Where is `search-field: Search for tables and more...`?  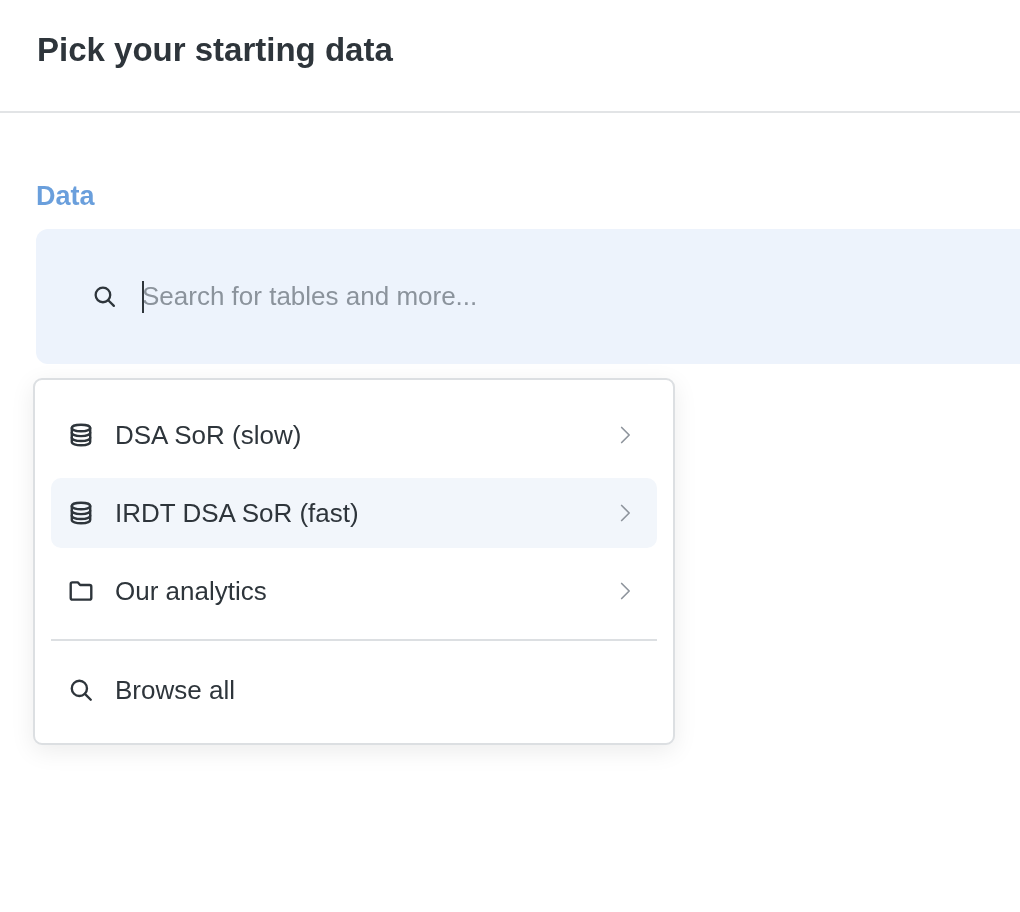
search-field: Search for tables and more... is located at coordinates (528, 296).